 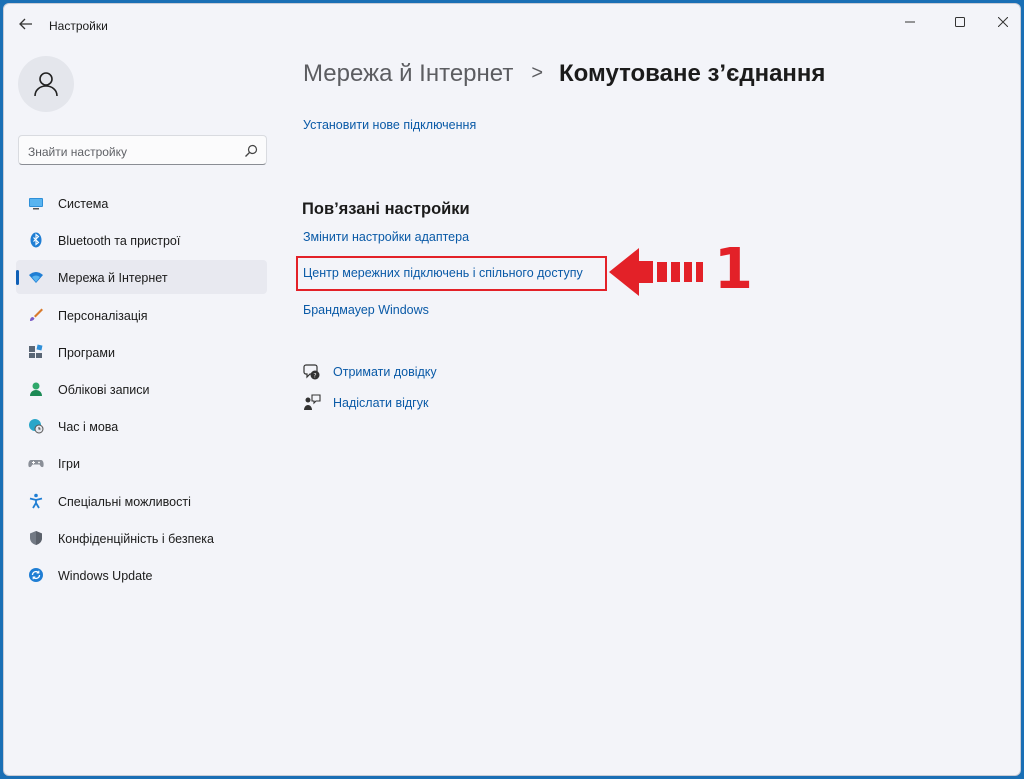 What do you see at coordinates (113, 278) in the screenshot?
I see `sidebar-item-label: Мережа й Інтернет` at bounding box center [113, 278].